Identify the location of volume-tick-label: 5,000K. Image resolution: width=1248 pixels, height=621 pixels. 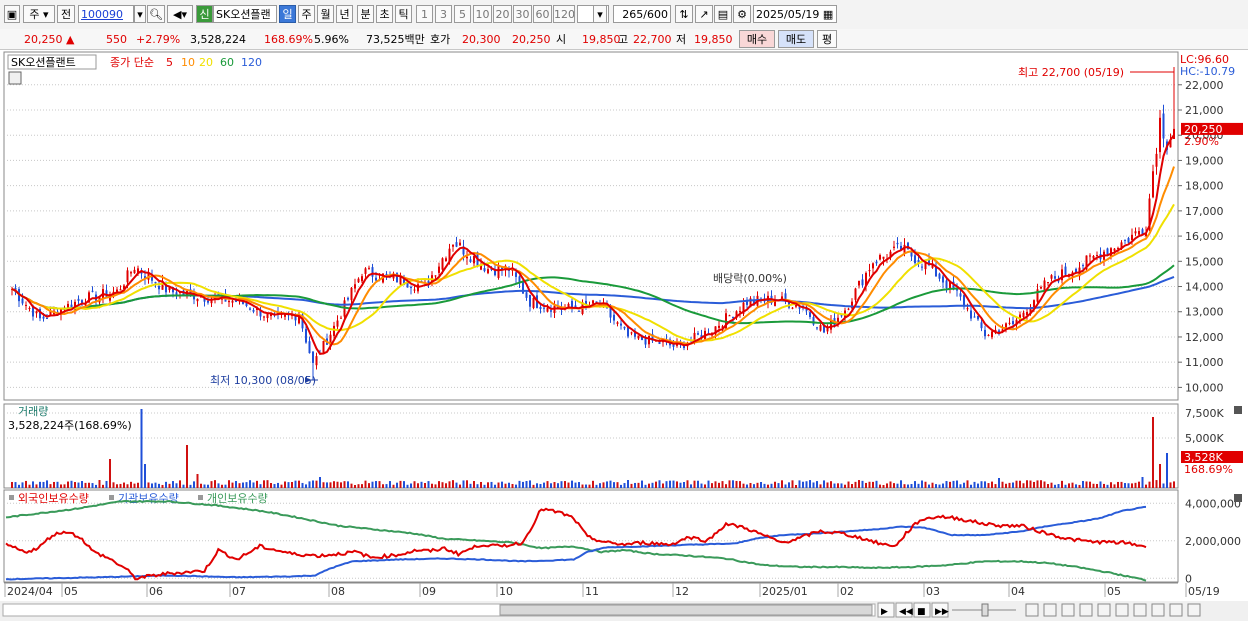
(1204, 438).